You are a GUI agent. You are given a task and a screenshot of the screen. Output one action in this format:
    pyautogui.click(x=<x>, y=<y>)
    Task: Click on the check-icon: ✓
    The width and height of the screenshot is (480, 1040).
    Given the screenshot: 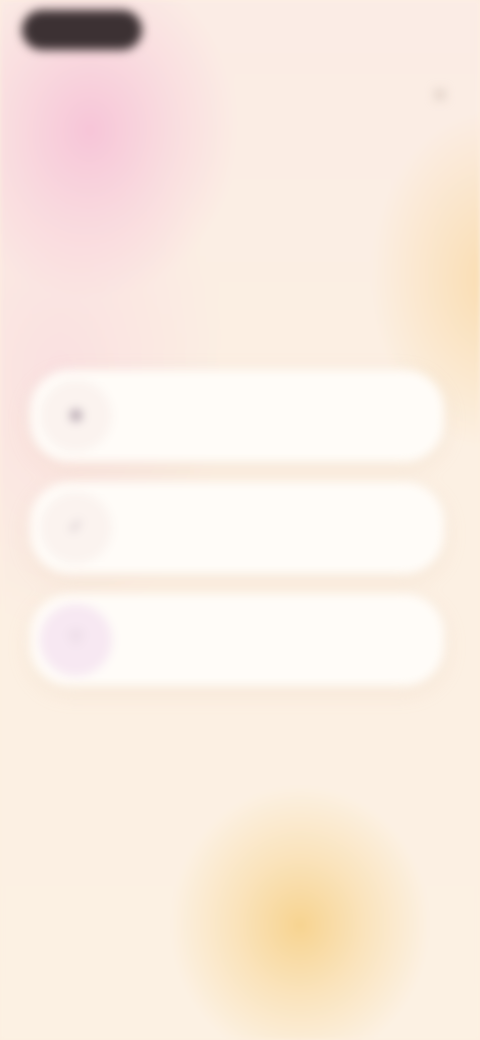 What is the action you would take?
    pyautogui.click(x=76, y=526)
    